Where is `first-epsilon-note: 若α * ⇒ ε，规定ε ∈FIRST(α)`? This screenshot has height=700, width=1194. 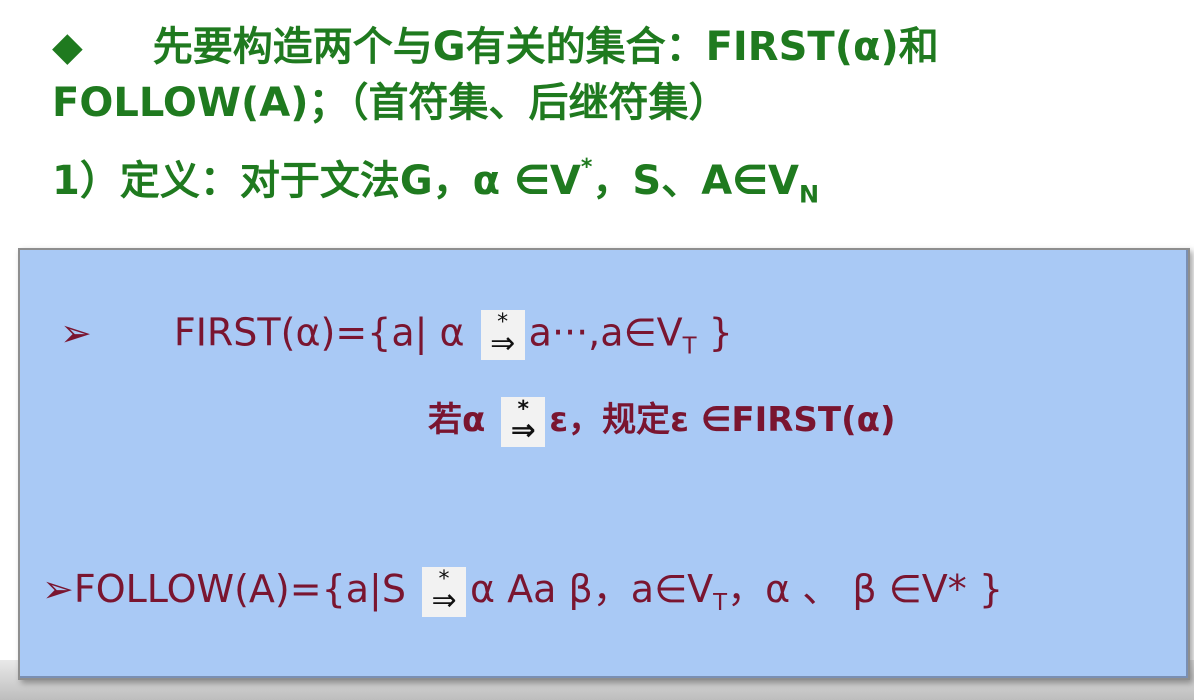
first-epsilon-note: 若α * ⇒ ε，规定ε ∈FIRST(α) is located at coordinates (662, 419).